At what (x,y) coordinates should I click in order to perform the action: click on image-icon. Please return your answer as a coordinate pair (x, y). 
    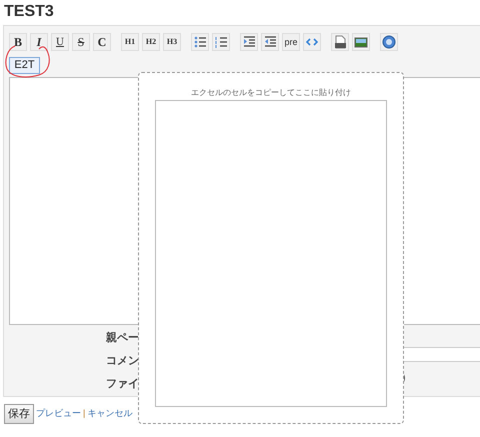
    Looking at the image, I should click on (361, 42).